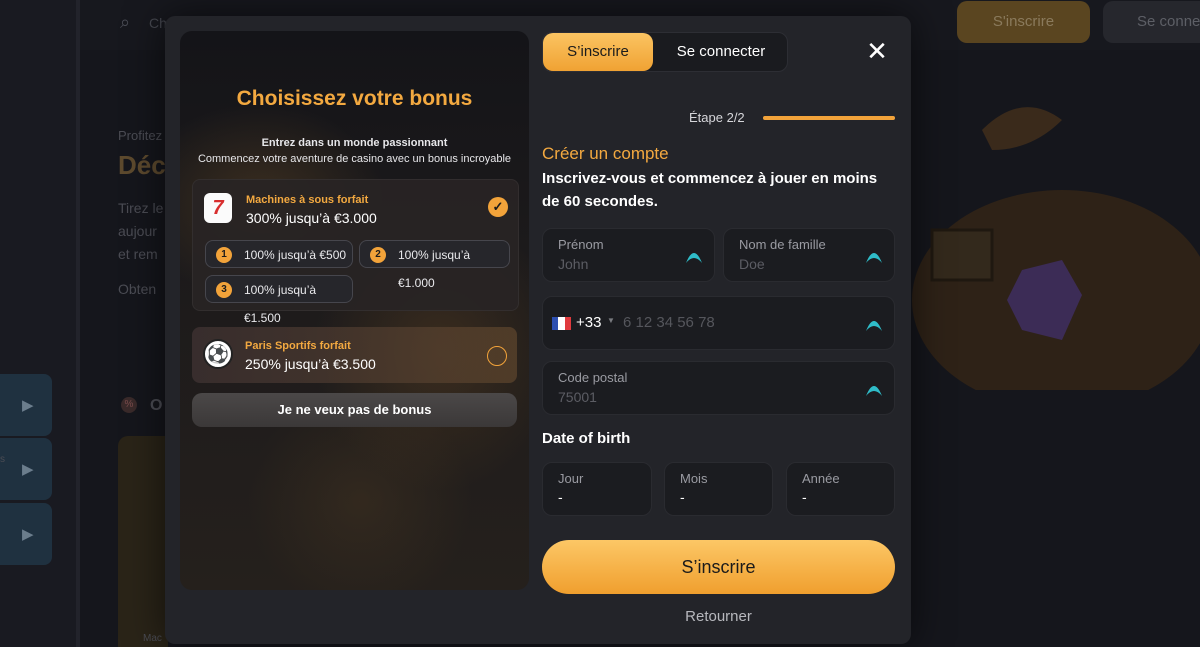 The height and width of the screenshot is (647, 1200). Describe the element at coordinates (298, 346) in the screenshot. I see `offer-name: Paris Sportifs forfait` at that location.